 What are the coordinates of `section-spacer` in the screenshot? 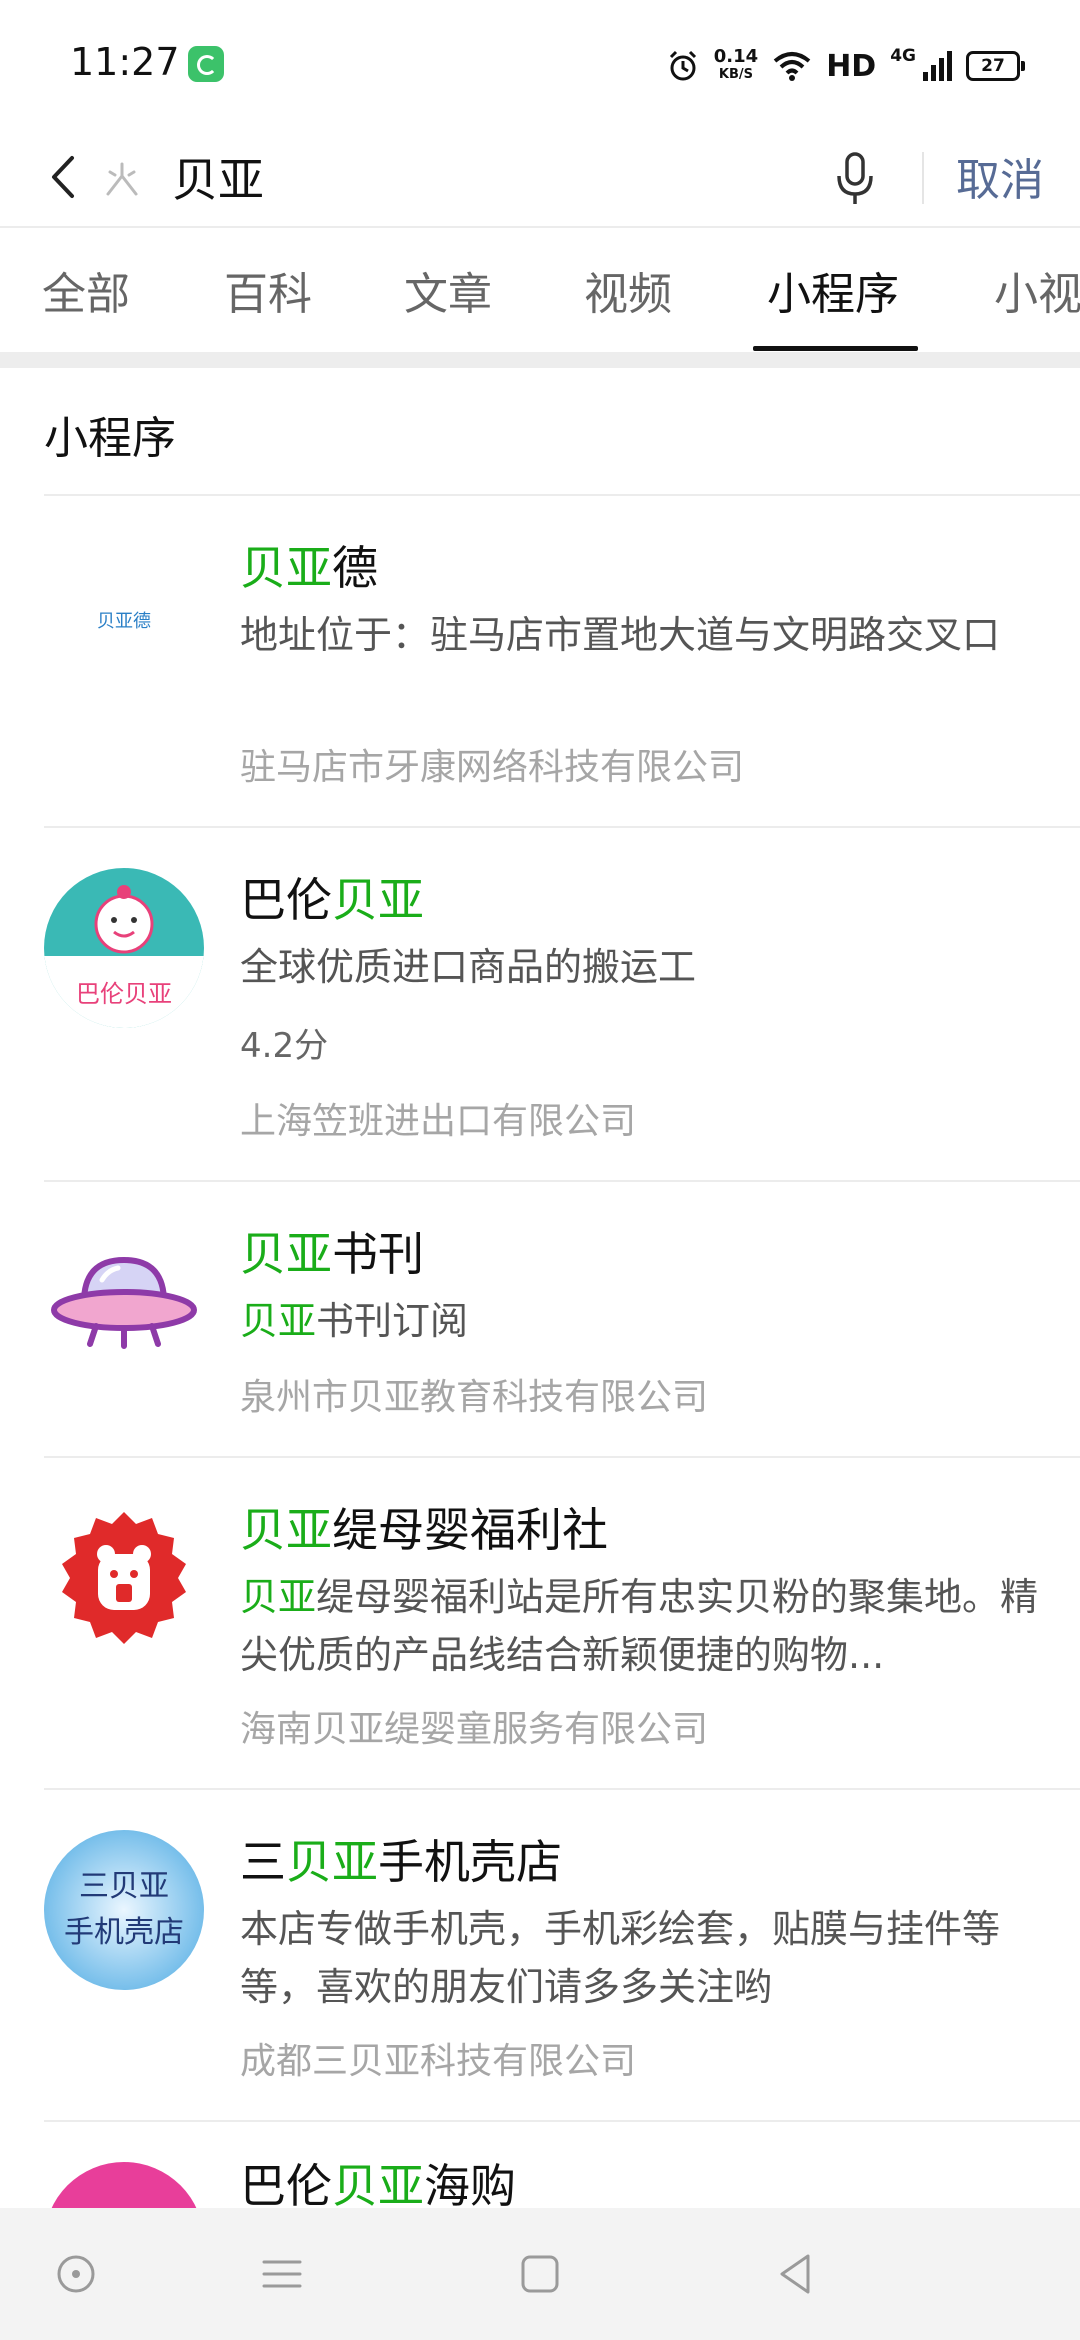 It's located at (540, 360).